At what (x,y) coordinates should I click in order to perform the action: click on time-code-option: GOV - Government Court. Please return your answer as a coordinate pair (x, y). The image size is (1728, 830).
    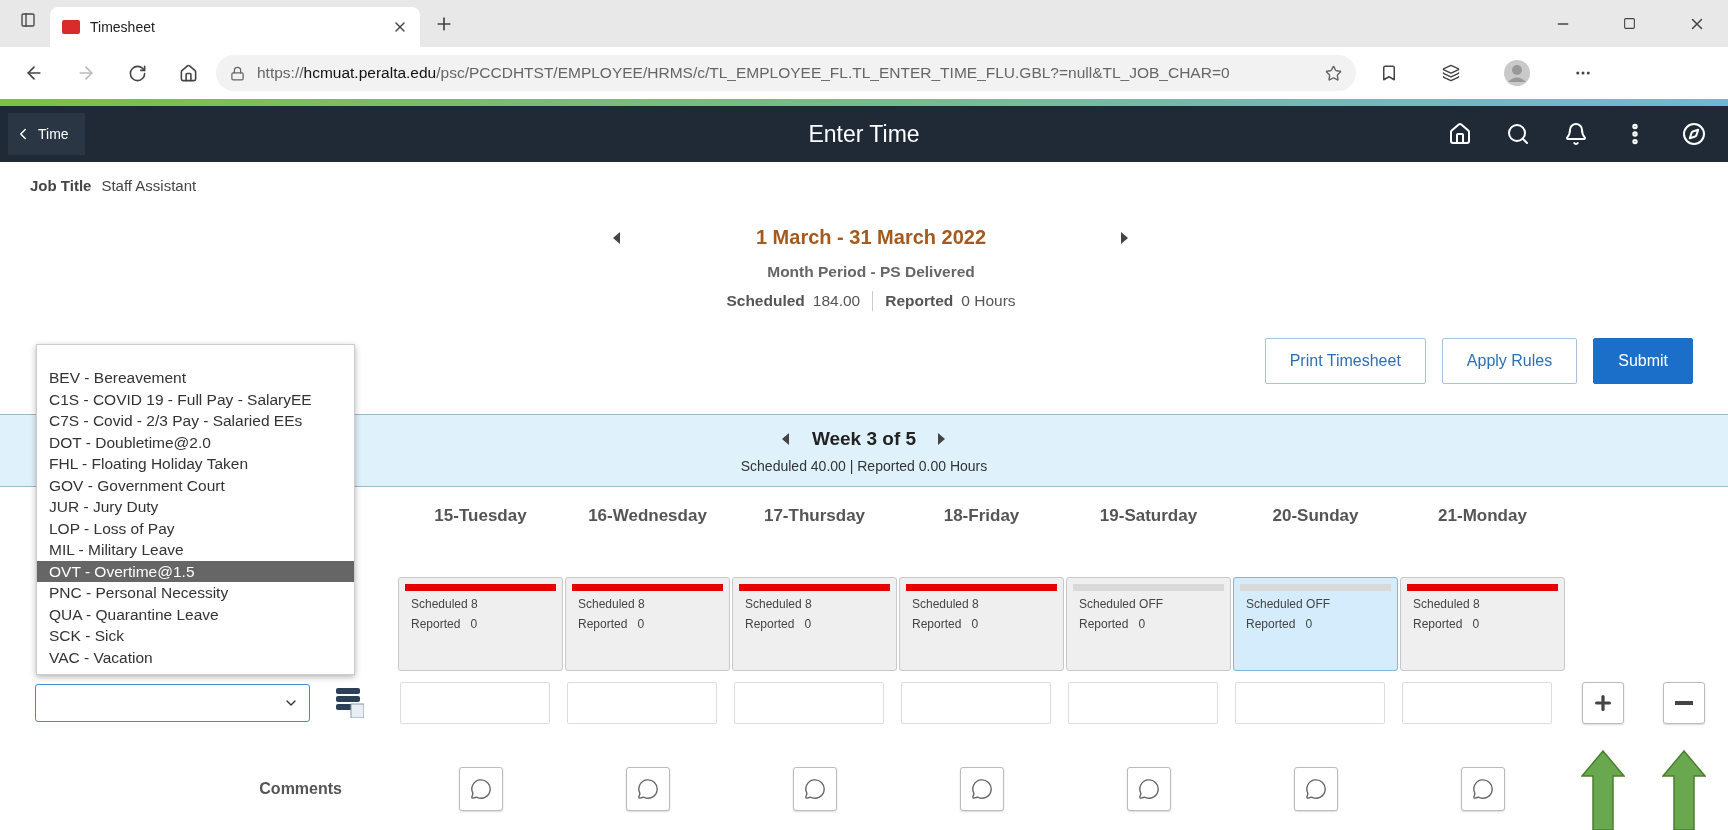
    Looking at the image, I should click on (195, 485).